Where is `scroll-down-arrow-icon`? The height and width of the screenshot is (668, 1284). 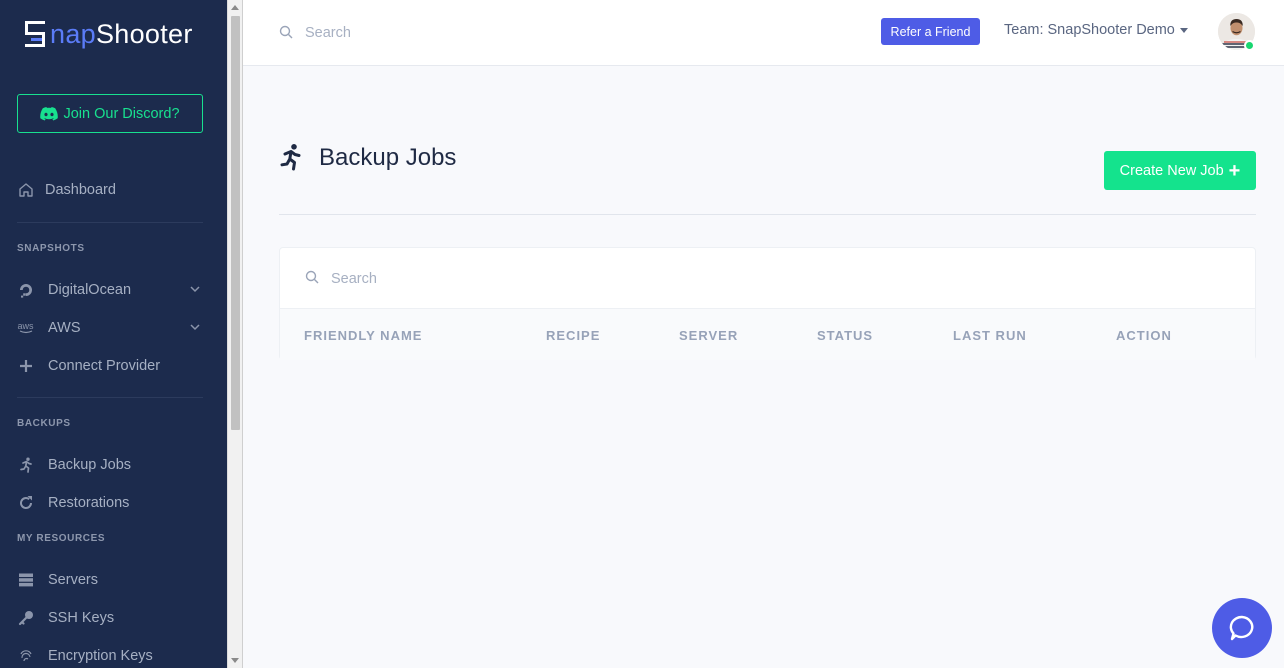 scroll-down-arrow-icon is located at coordinates (235, 660).